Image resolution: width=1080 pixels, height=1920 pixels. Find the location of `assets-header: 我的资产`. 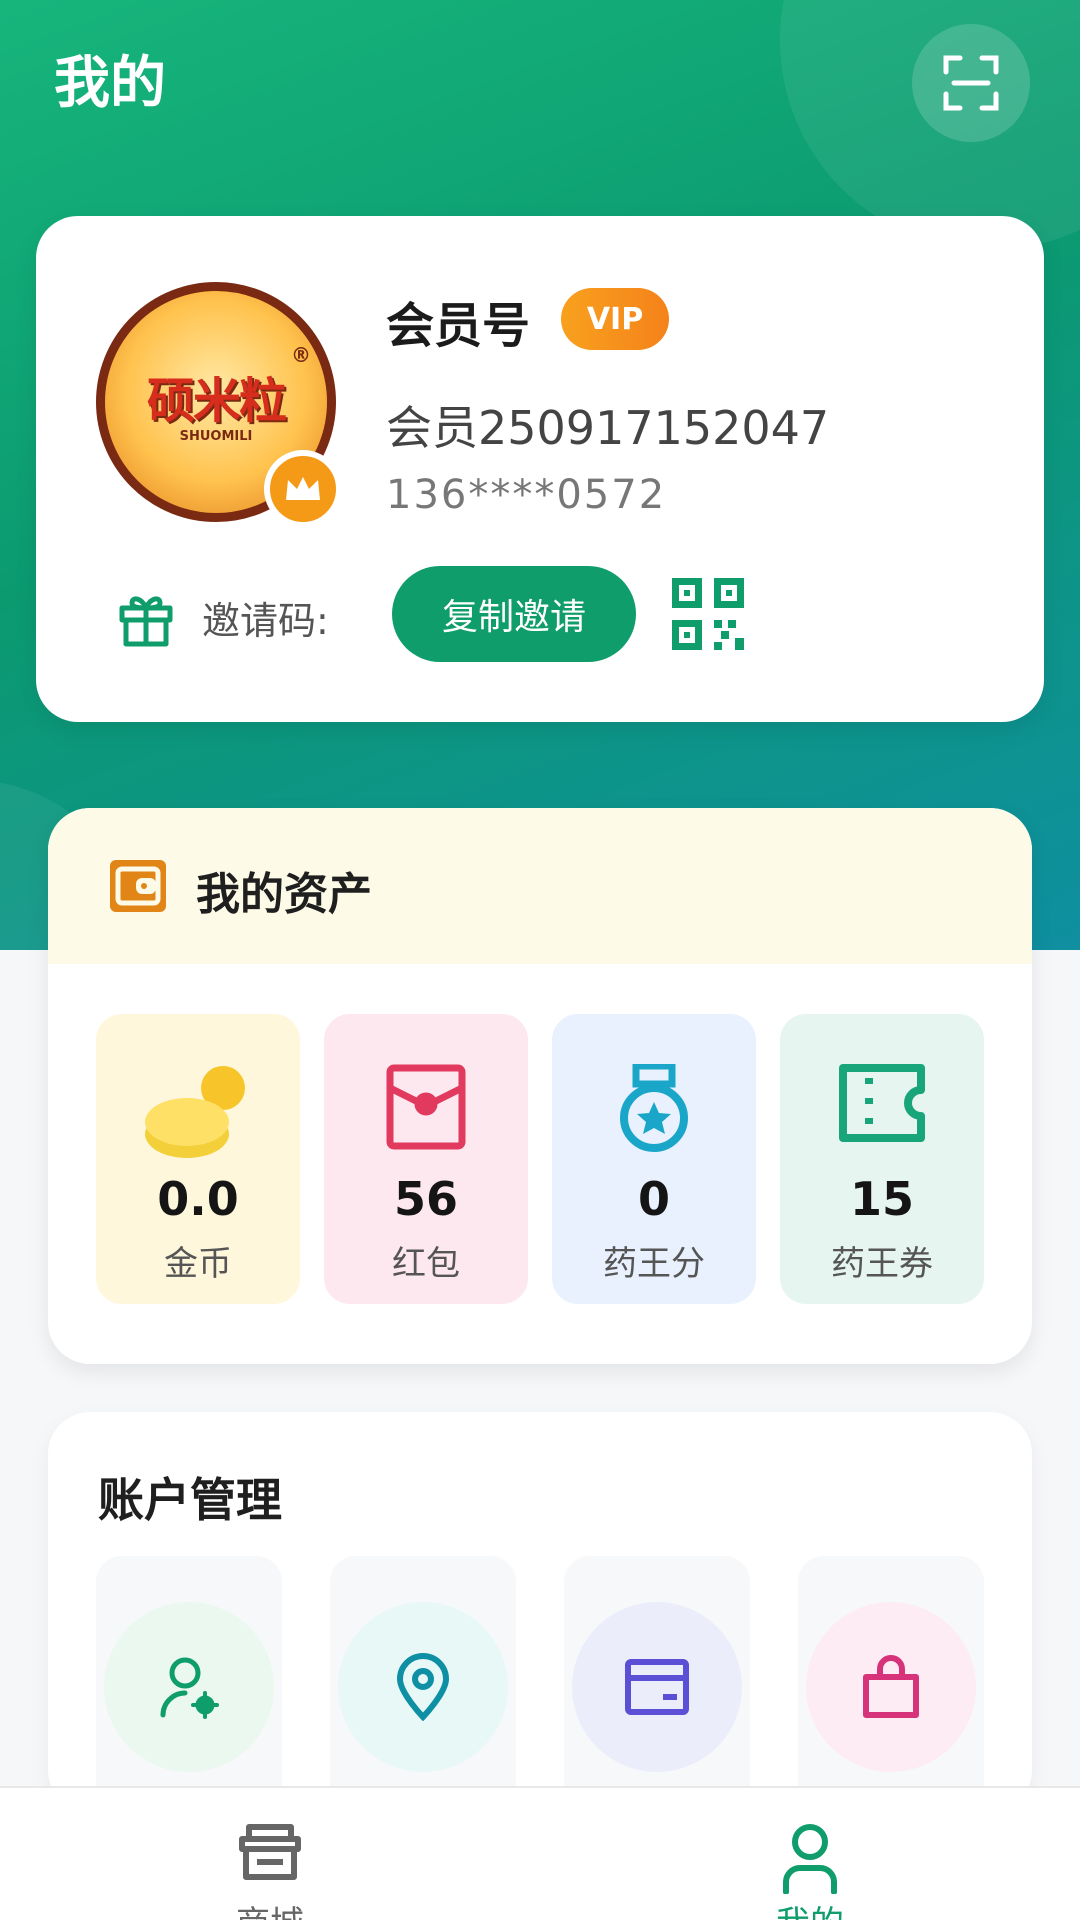

assets-header: 我的资产 is located at coordinates (540, 886).